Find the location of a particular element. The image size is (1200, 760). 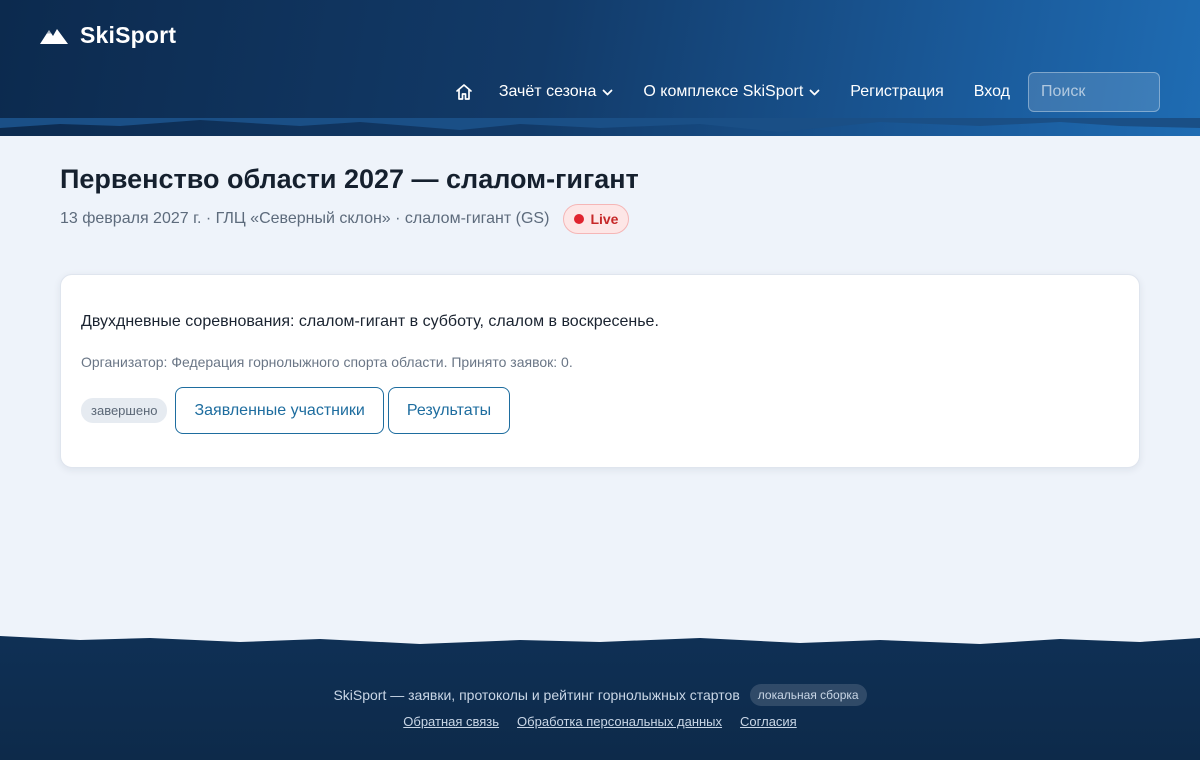

live-badge: Live is located at coordinates (596, 219).